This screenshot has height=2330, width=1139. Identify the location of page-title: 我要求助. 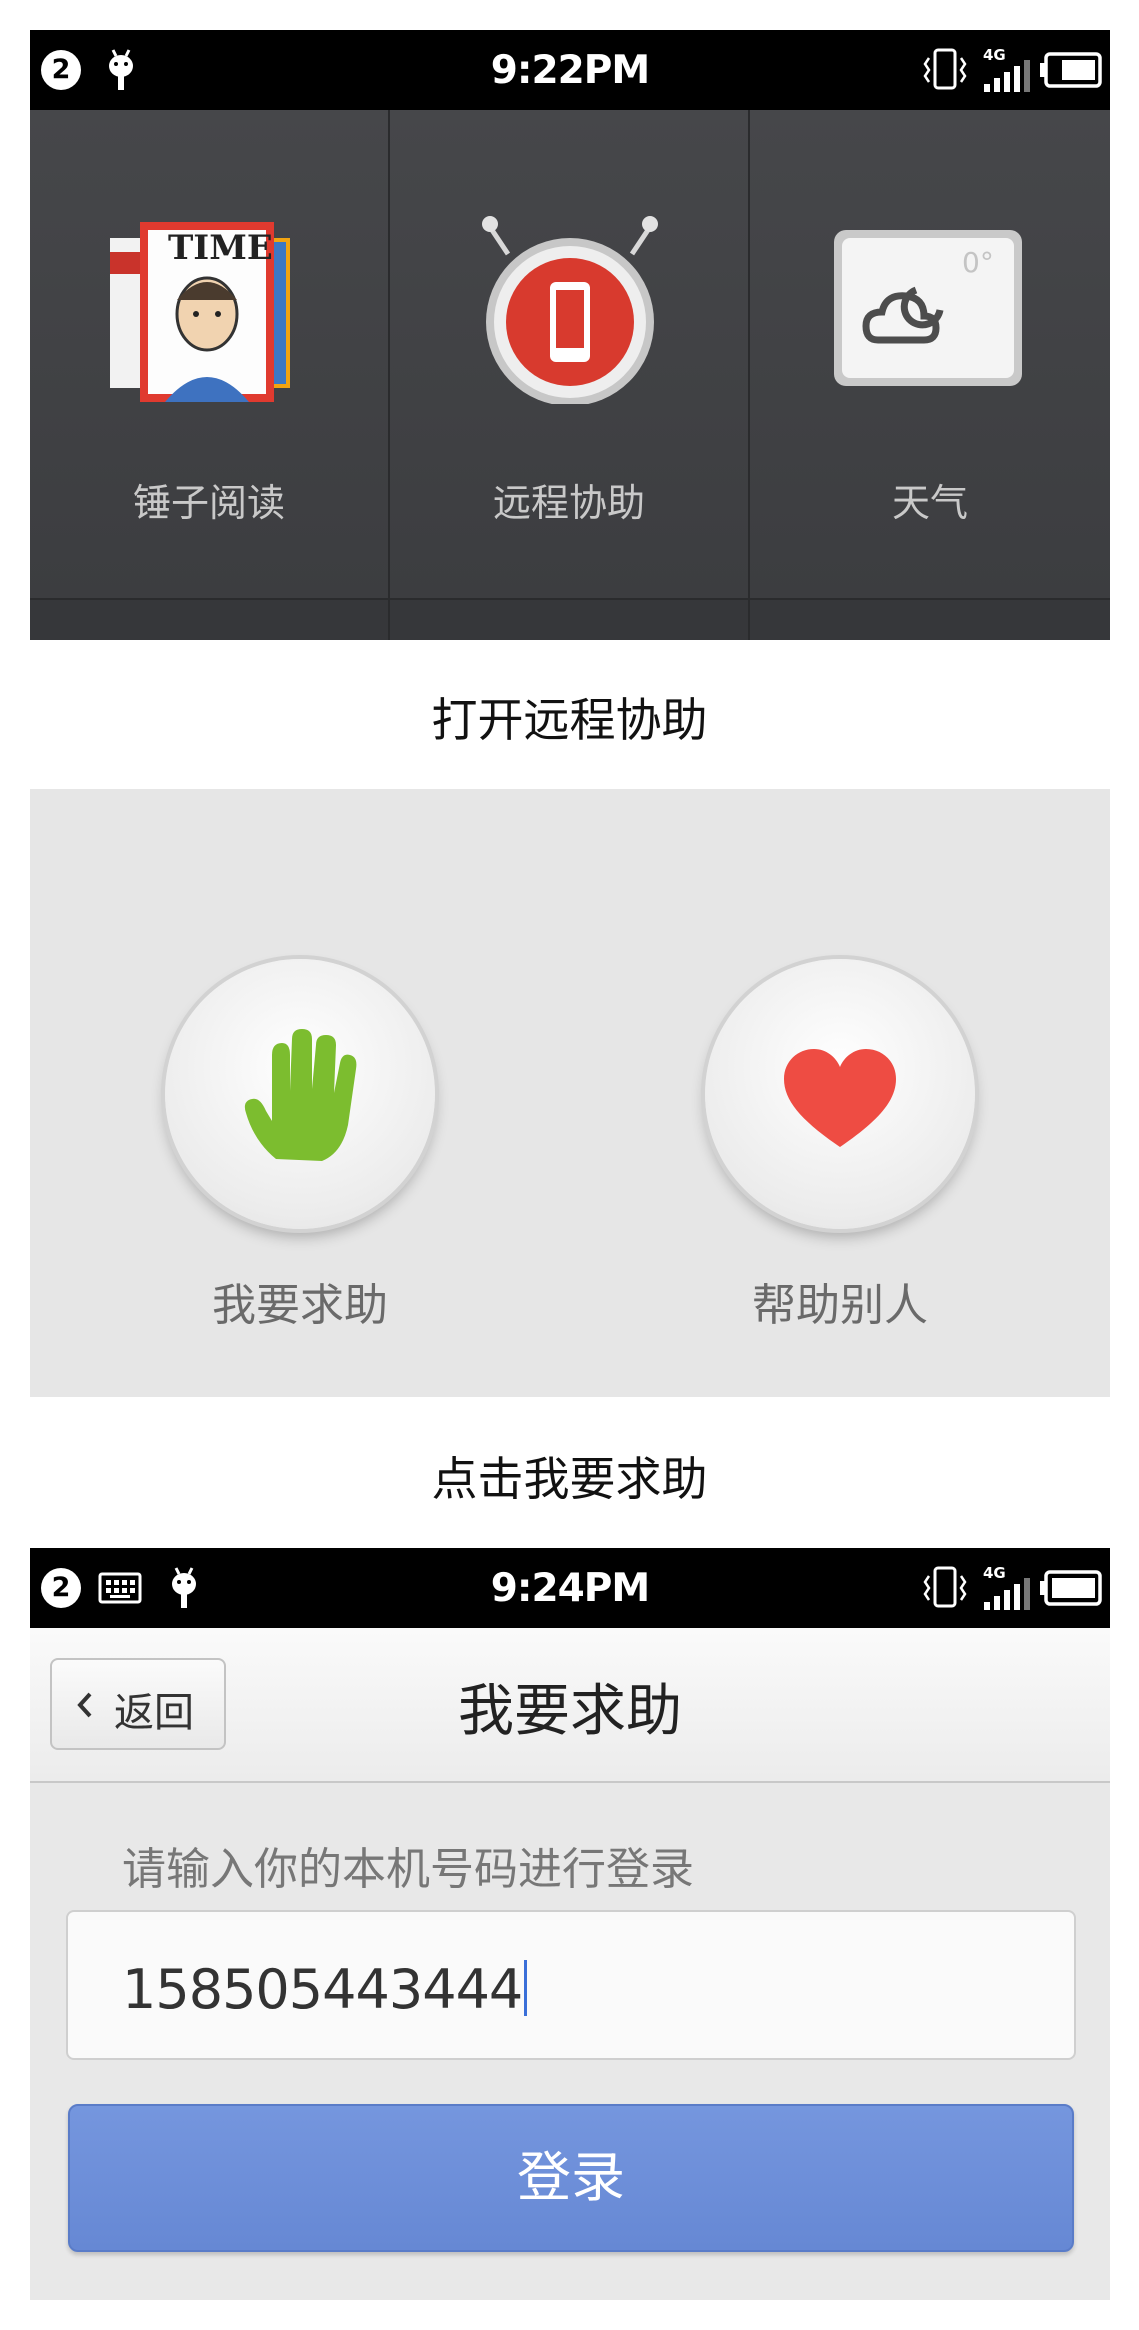
(570, 1711).